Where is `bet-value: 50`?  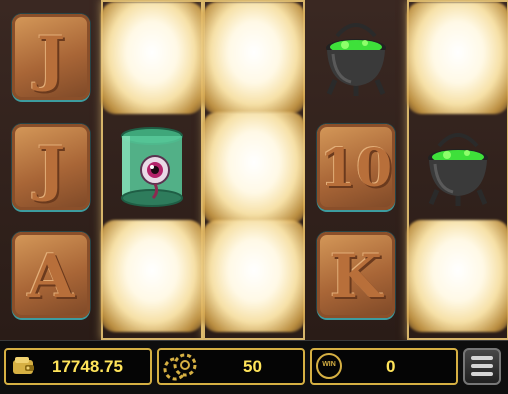
bet-value: 50 is located at coordinates (252, 366).